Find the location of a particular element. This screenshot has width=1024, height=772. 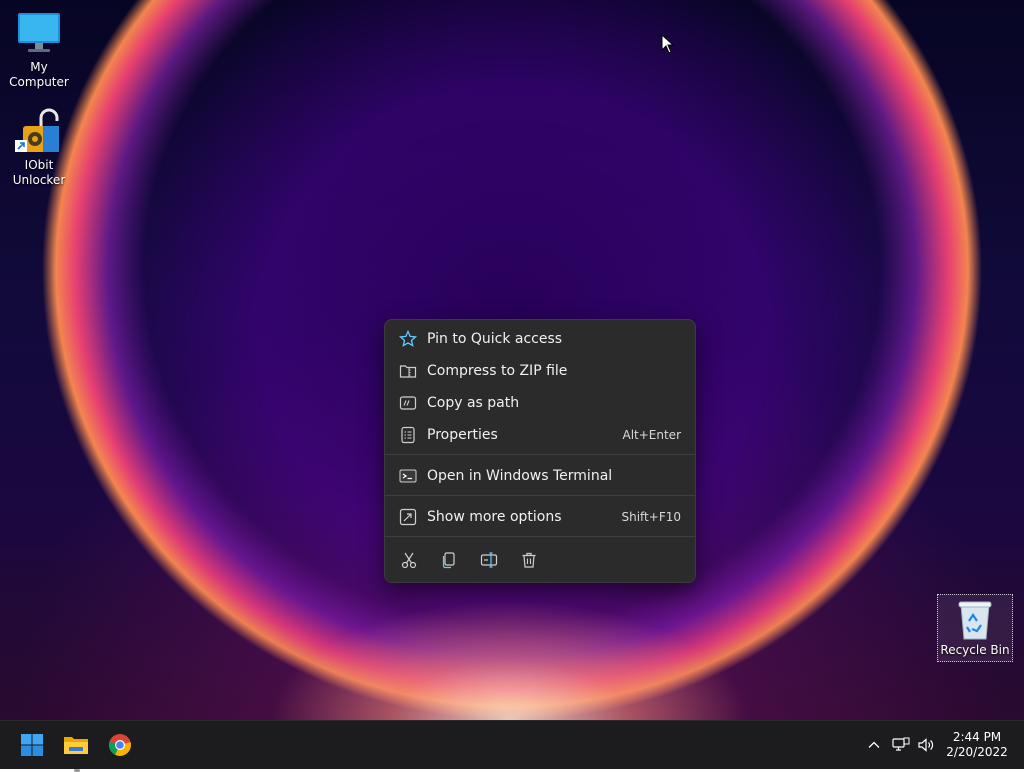

taskbar-clock: 2:44 PM 2/20/2022 is located at coordinates (977, 745).